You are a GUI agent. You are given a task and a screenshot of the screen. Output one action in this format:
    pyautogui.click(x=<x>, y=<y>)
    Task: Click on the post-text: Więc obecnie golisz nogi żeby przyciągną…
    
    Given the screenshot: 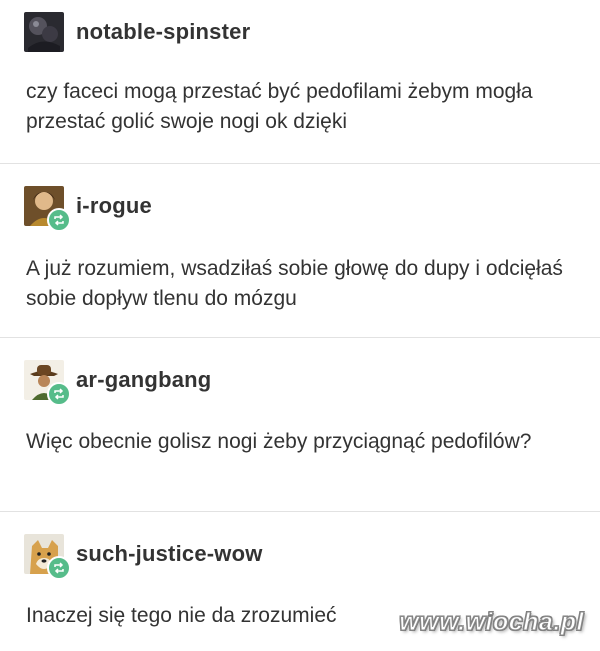 What is the action you would take?
    pyautogui.click(x=279, y=441)
    